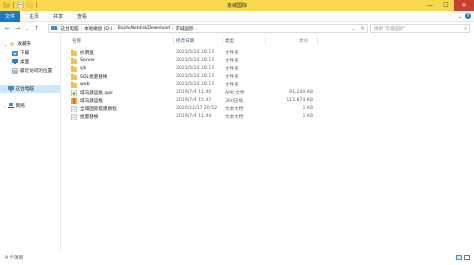  What do you see at coordinates (267, 53) in the screenshot?
I see `file-row: 扒明盘 2023/5/24 18:13 文件夹` at bounding box center [267, 53].